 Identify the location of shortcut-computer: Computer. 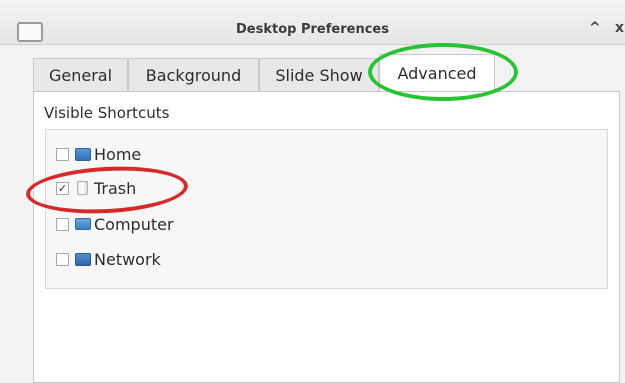
(115, 224).